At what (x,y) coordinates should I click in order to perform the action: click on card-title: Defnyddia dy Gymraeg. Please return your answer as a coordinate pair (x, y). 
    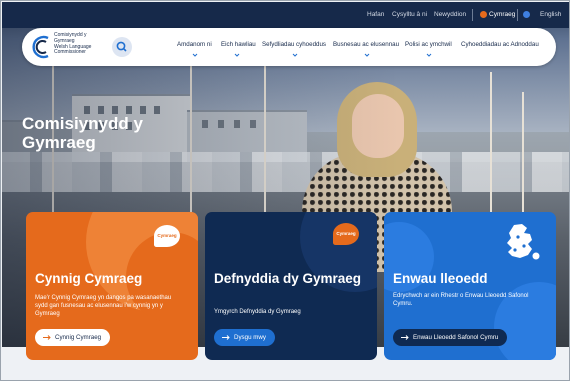
    Looking at the image, I should click on (288, 278).